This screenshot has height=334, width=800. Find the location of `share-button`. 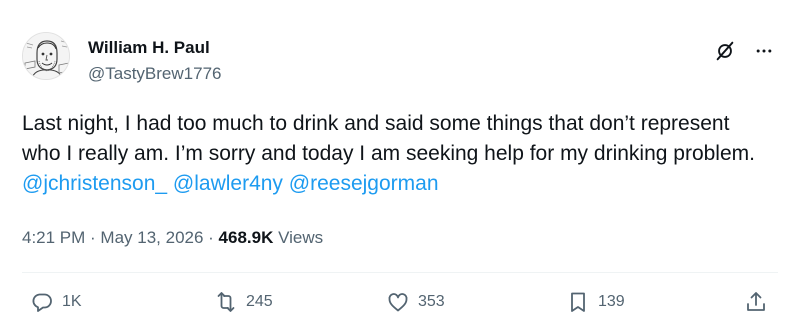

share-button is located at coordinates (756, 302).